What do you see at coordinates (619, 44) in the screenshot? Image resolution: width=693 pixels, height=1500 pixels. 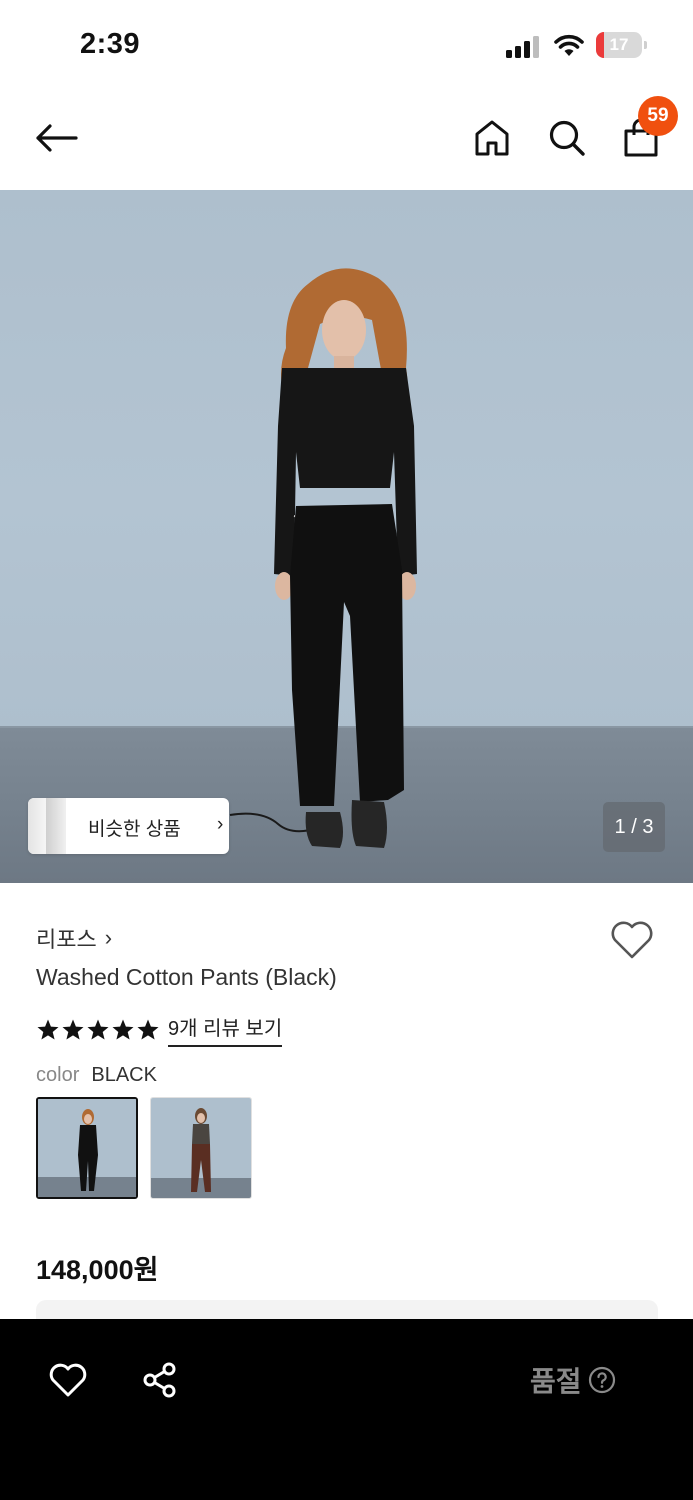 I see `battery-level: 17` at bounding box center [619, 44].